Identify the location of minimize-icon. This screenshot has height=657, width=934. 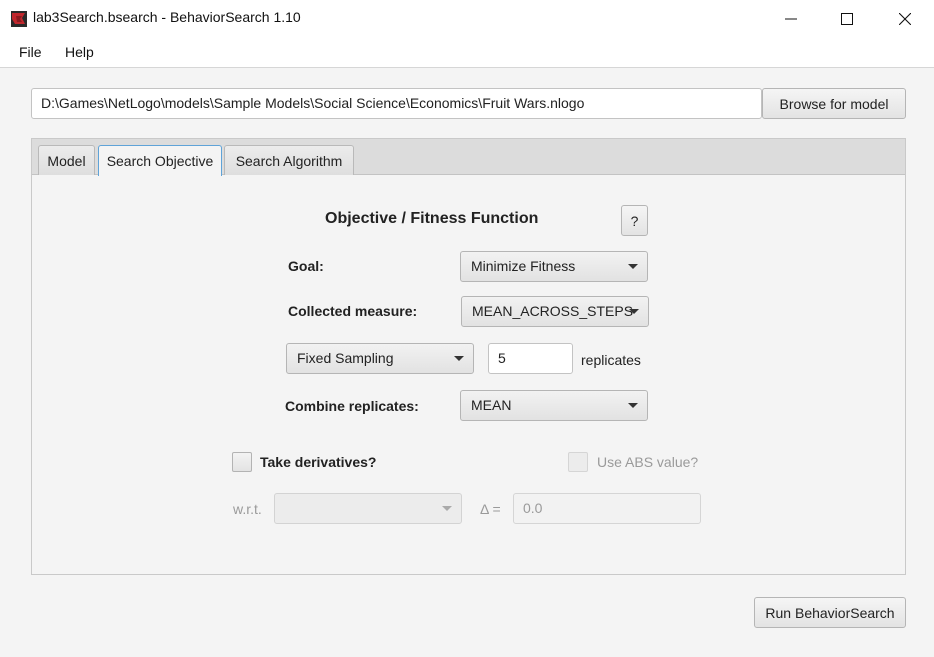
(791, 19).